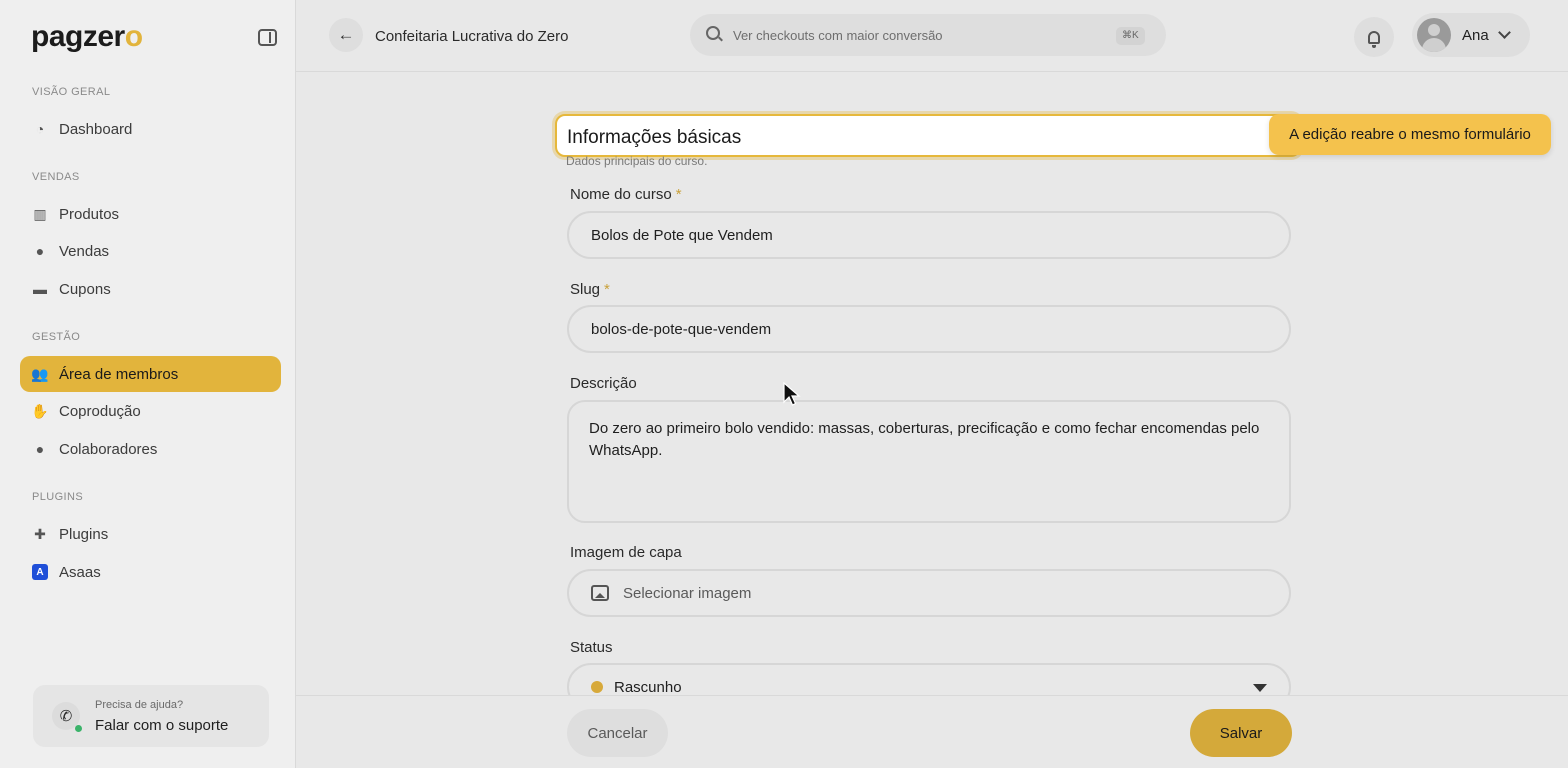 Image resolution: width=1568 pixels, height=768 pixels. I want to click on search-bar: ⌘K, so click(928, 35).